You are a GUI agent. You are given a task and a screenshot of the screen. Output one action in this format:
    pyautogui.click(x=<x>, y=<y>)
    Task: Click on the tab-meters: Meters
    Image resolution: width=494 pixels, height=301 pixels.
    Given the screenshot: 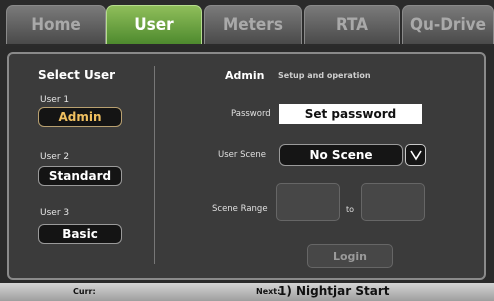 What is the action you would take?
    pyautogui.click(x=253, y=24)
    